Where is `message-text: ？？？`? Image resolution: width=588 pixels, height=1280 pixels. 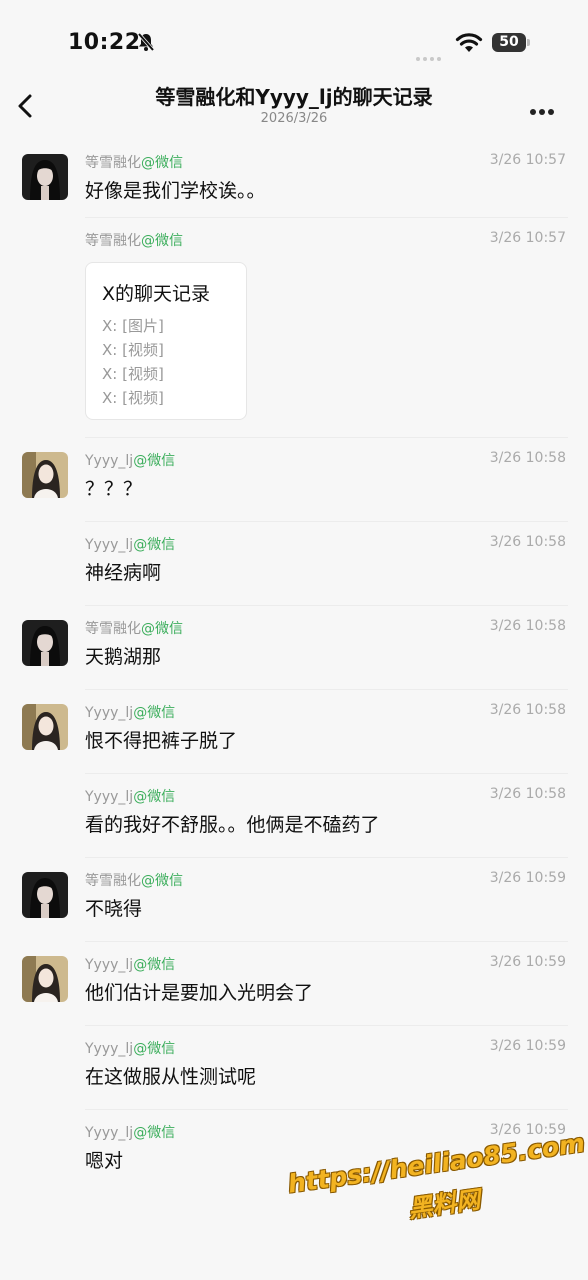 message-text: ？？？ is located at coordinates (114, 489).